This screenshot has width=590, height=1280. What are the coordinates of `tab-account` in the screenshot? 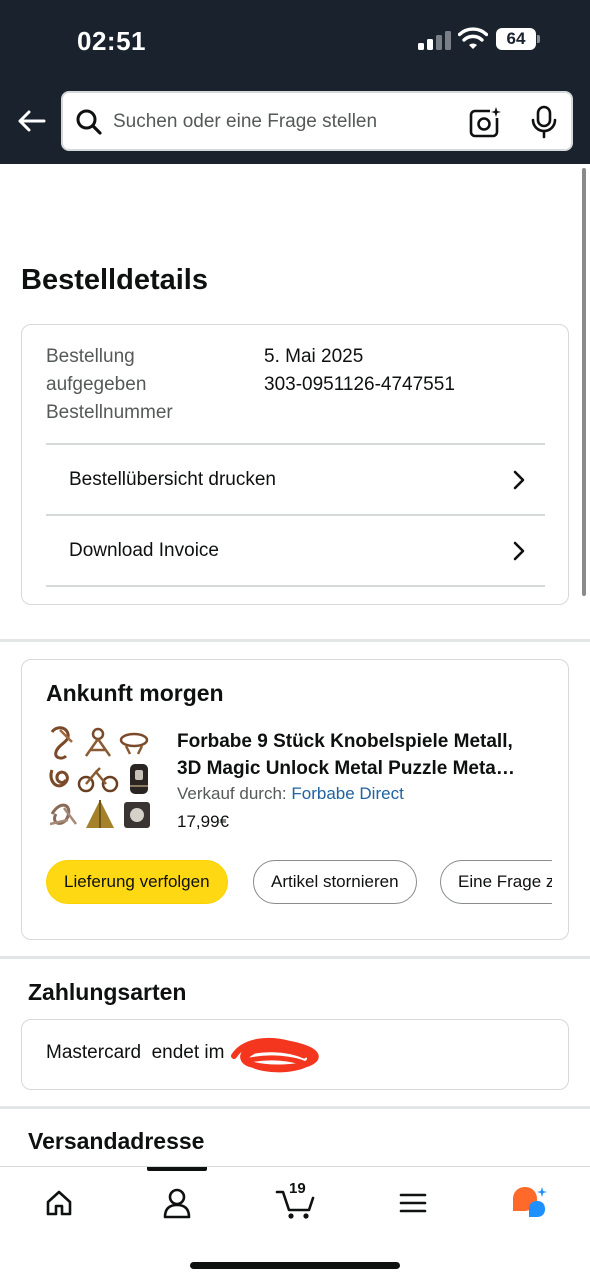 It's located at (177, 1203).